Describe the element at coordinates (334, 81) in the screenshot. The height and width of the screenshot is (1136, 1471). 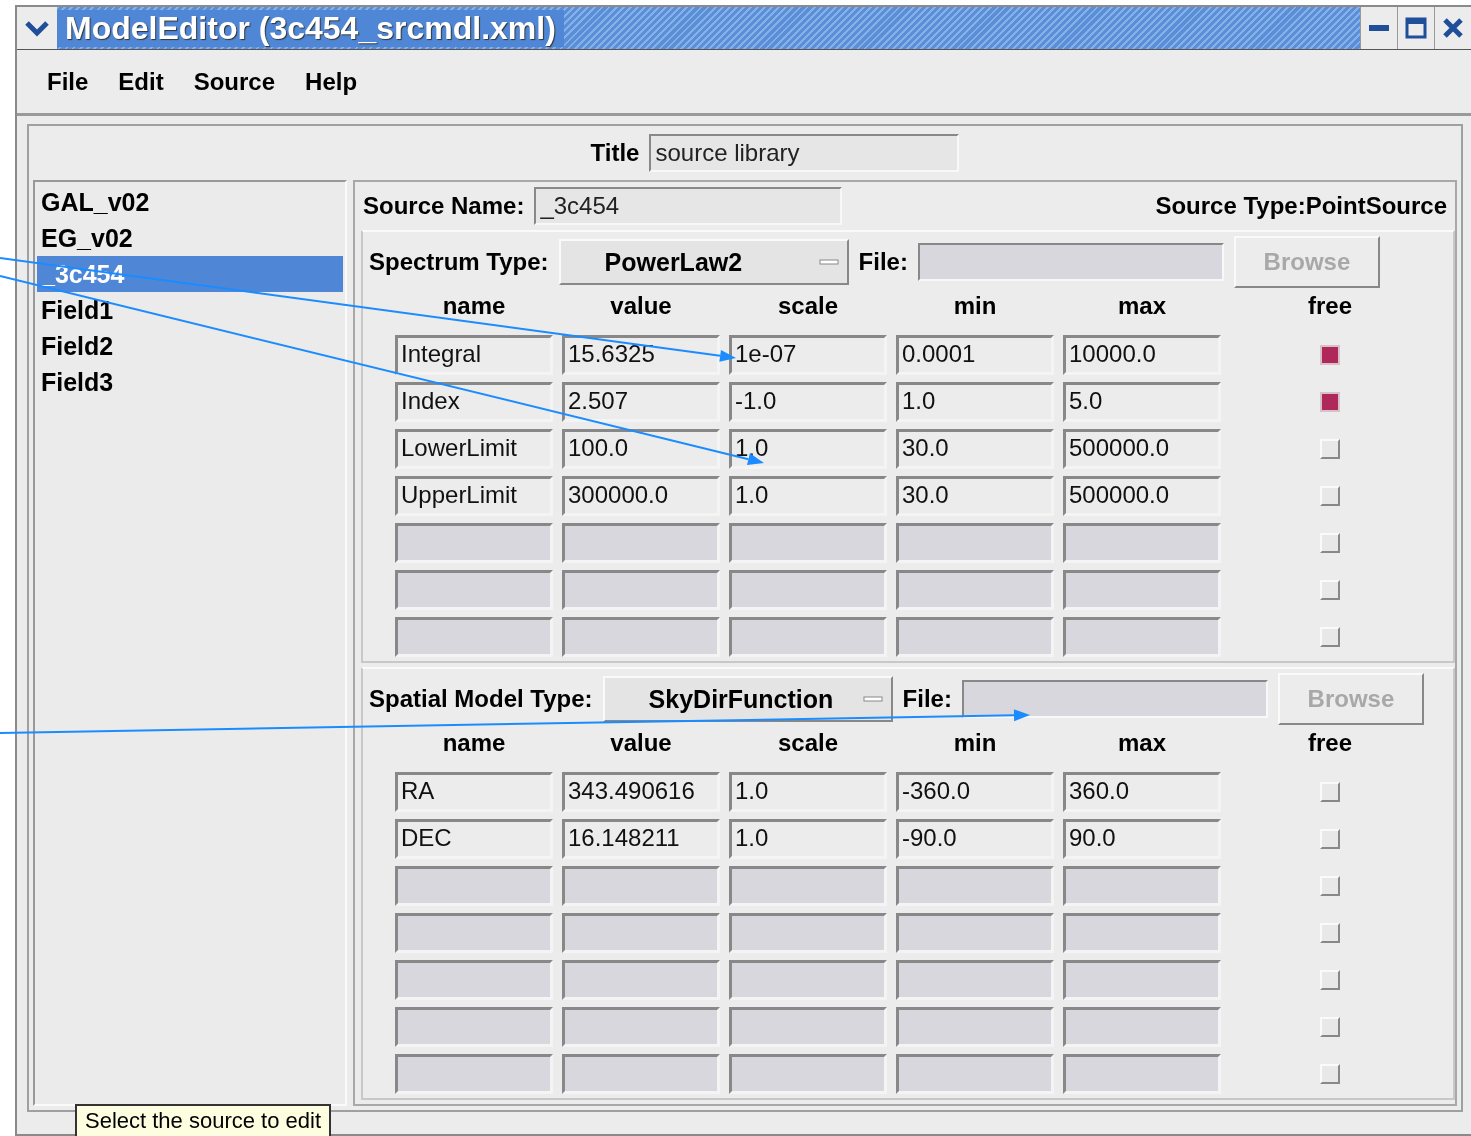
I see `menu-item: Help` at that location.